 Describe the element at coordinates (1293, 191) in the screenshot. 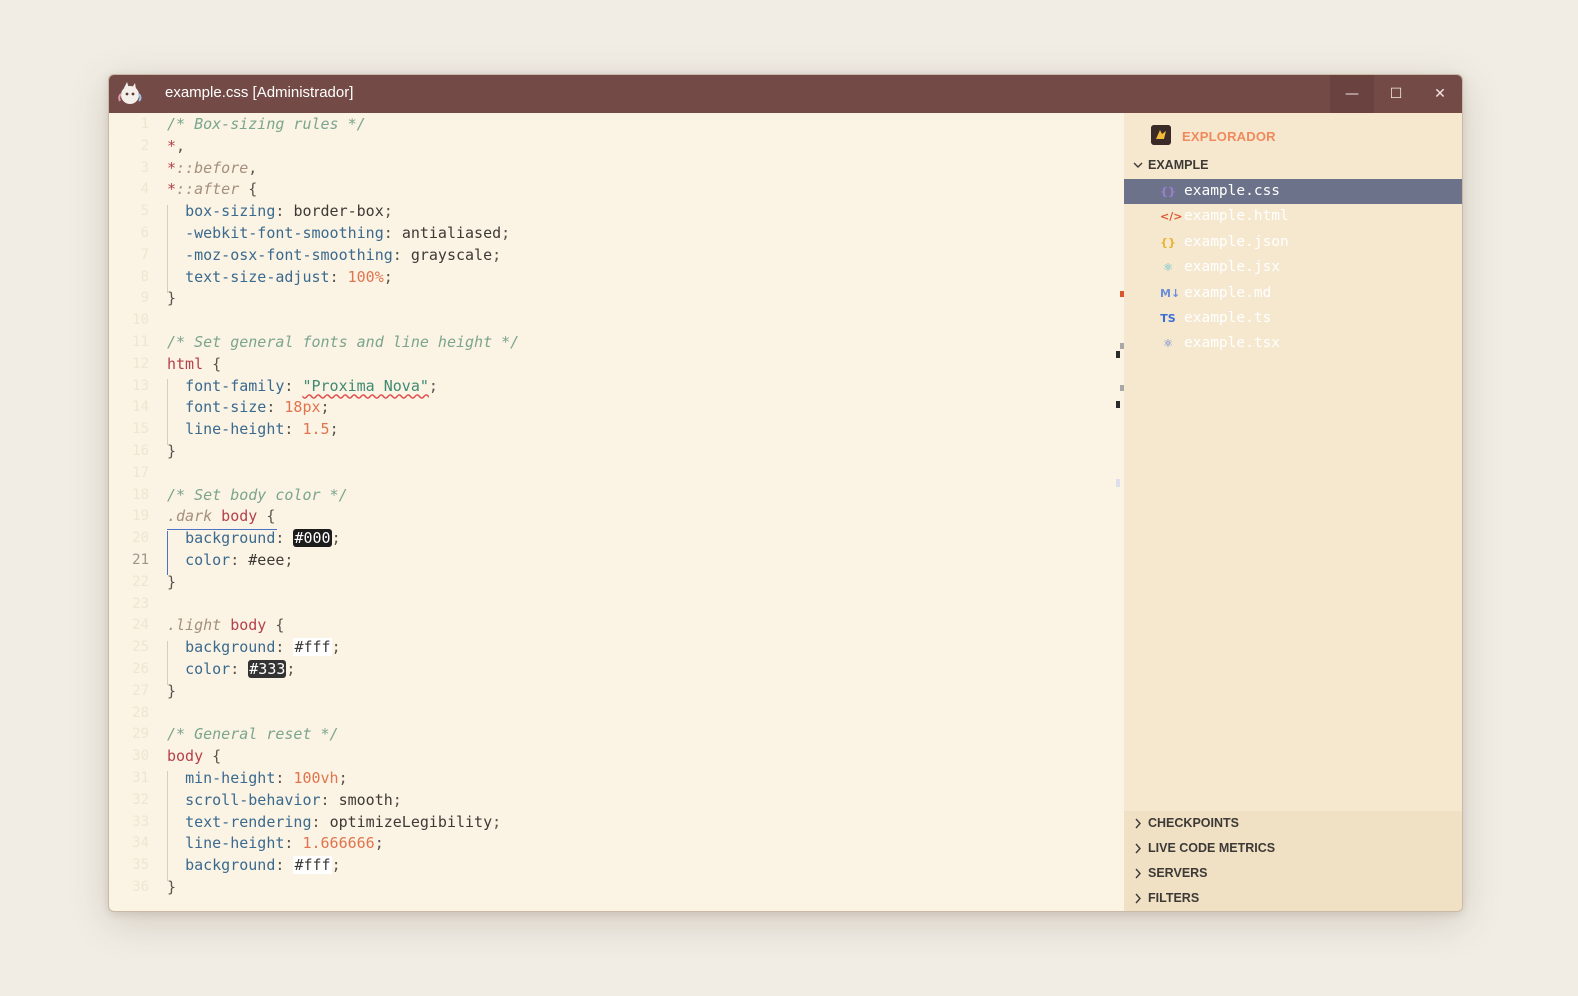

I see `file-item: {} example.css` at that location.